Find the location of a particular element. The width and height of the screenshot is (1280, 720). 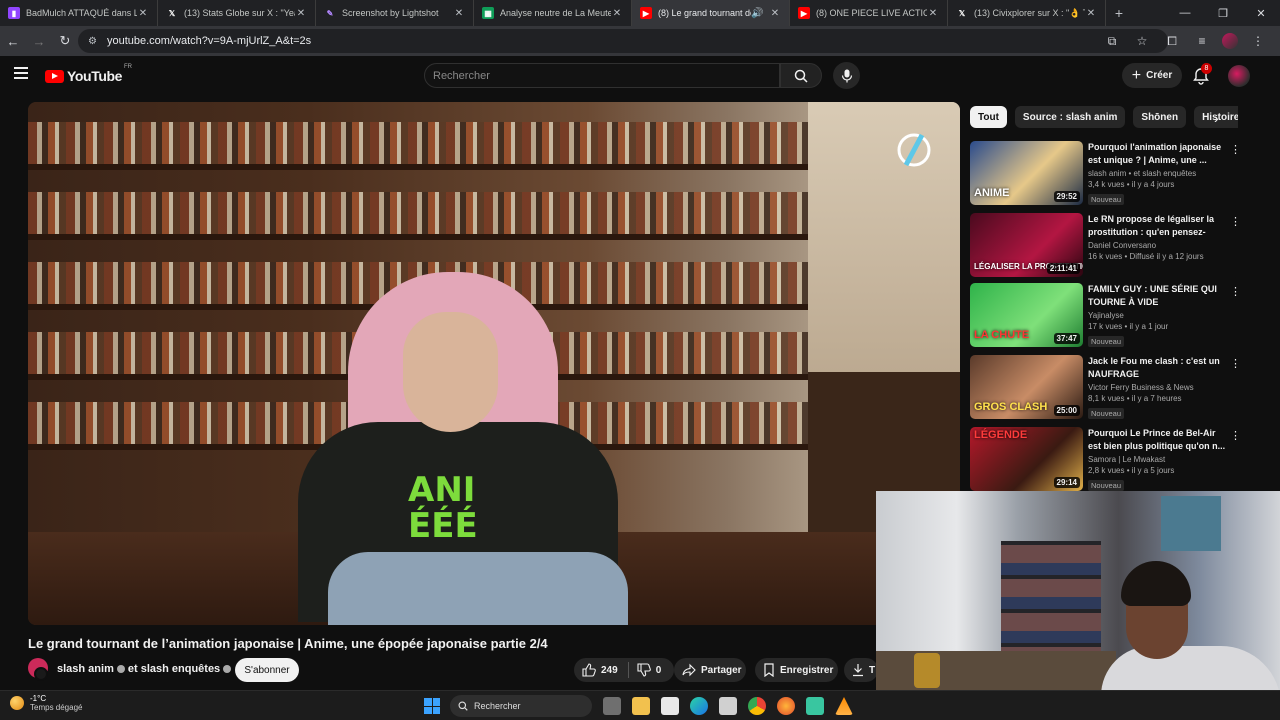

chip-all: Tout is located at coordinates (988, 117).